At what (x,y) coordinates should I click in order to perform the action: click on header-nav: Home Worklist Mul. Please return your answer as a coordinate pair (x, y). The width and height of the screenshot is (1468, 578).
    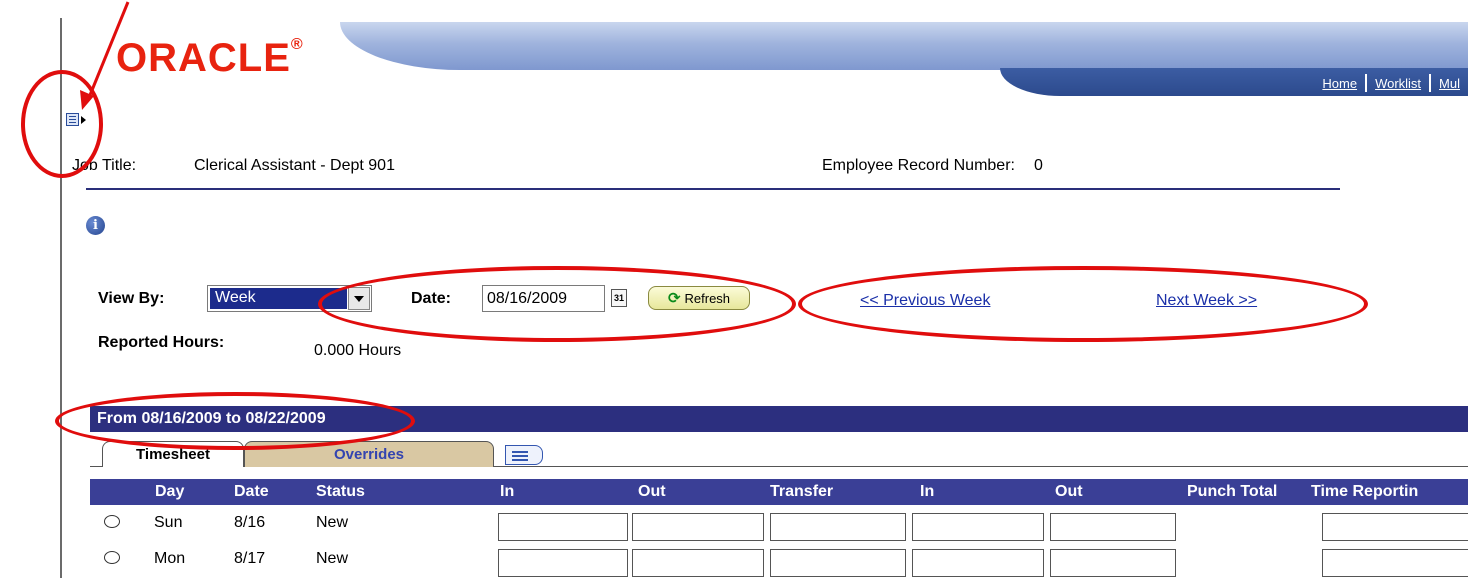
    Looking at the image, I should click on (1391, 83).